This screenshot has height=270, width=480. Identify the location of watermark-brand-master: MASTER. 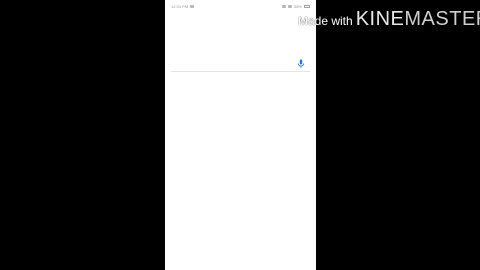
(442, 19).